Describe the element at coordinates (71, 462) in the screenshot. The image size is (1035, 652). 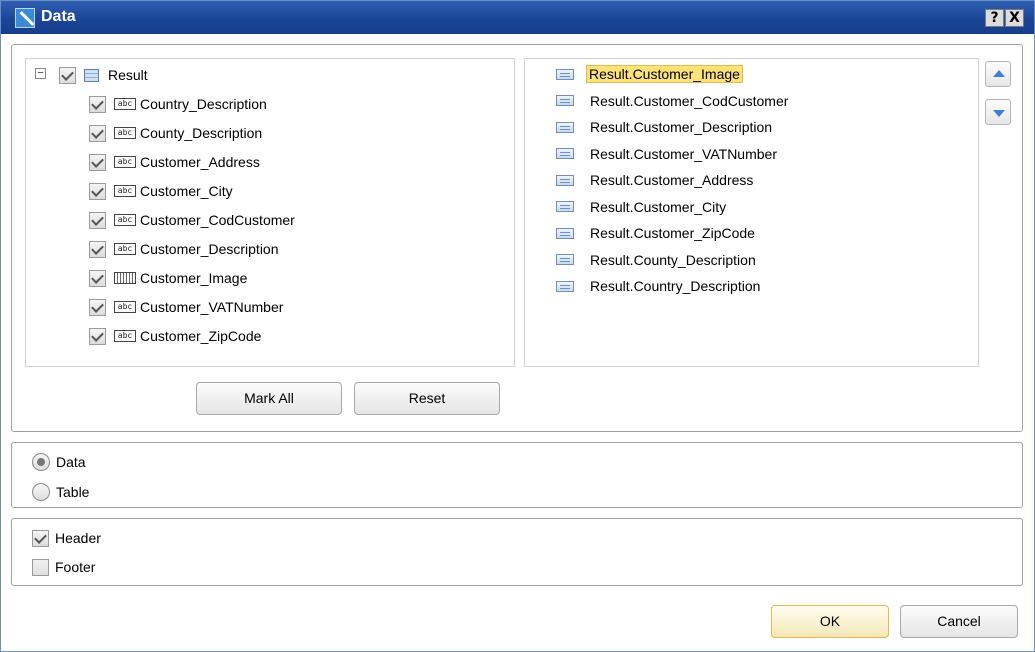
I see `radio-data-label: Data` at that location.